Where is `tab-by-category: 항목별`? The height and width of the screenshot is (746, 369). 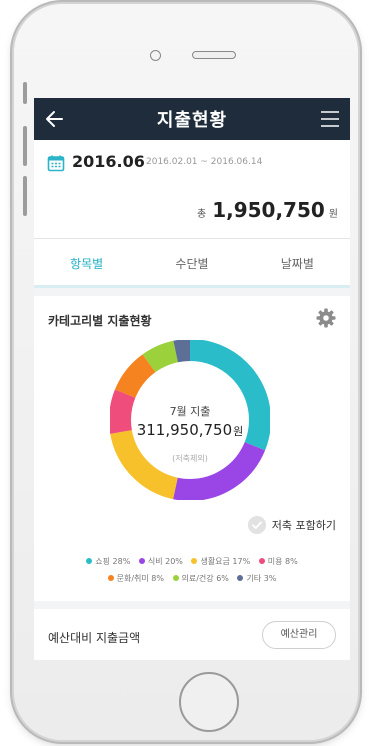 tab-by-category: 항목별 is located at coordinates (86, 263).